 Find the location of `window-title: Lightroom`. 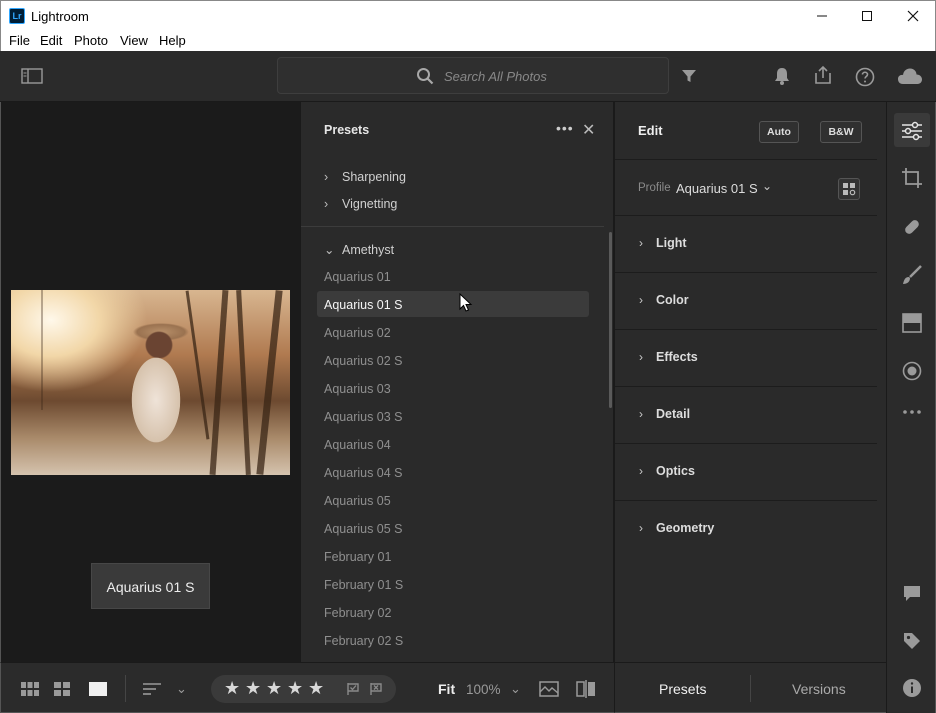

window-title: Lightroom is located at coordinates (60, 16).